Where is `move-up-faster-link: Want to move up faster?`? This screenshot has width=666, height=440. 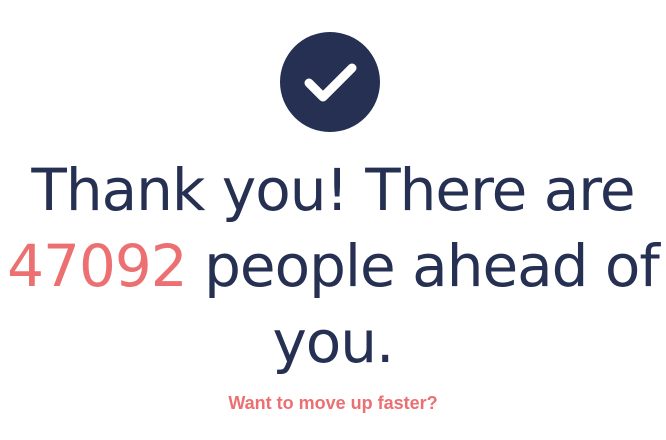 move-up-faster-link: Want to move up faster? is located at coordinates (333, 403).